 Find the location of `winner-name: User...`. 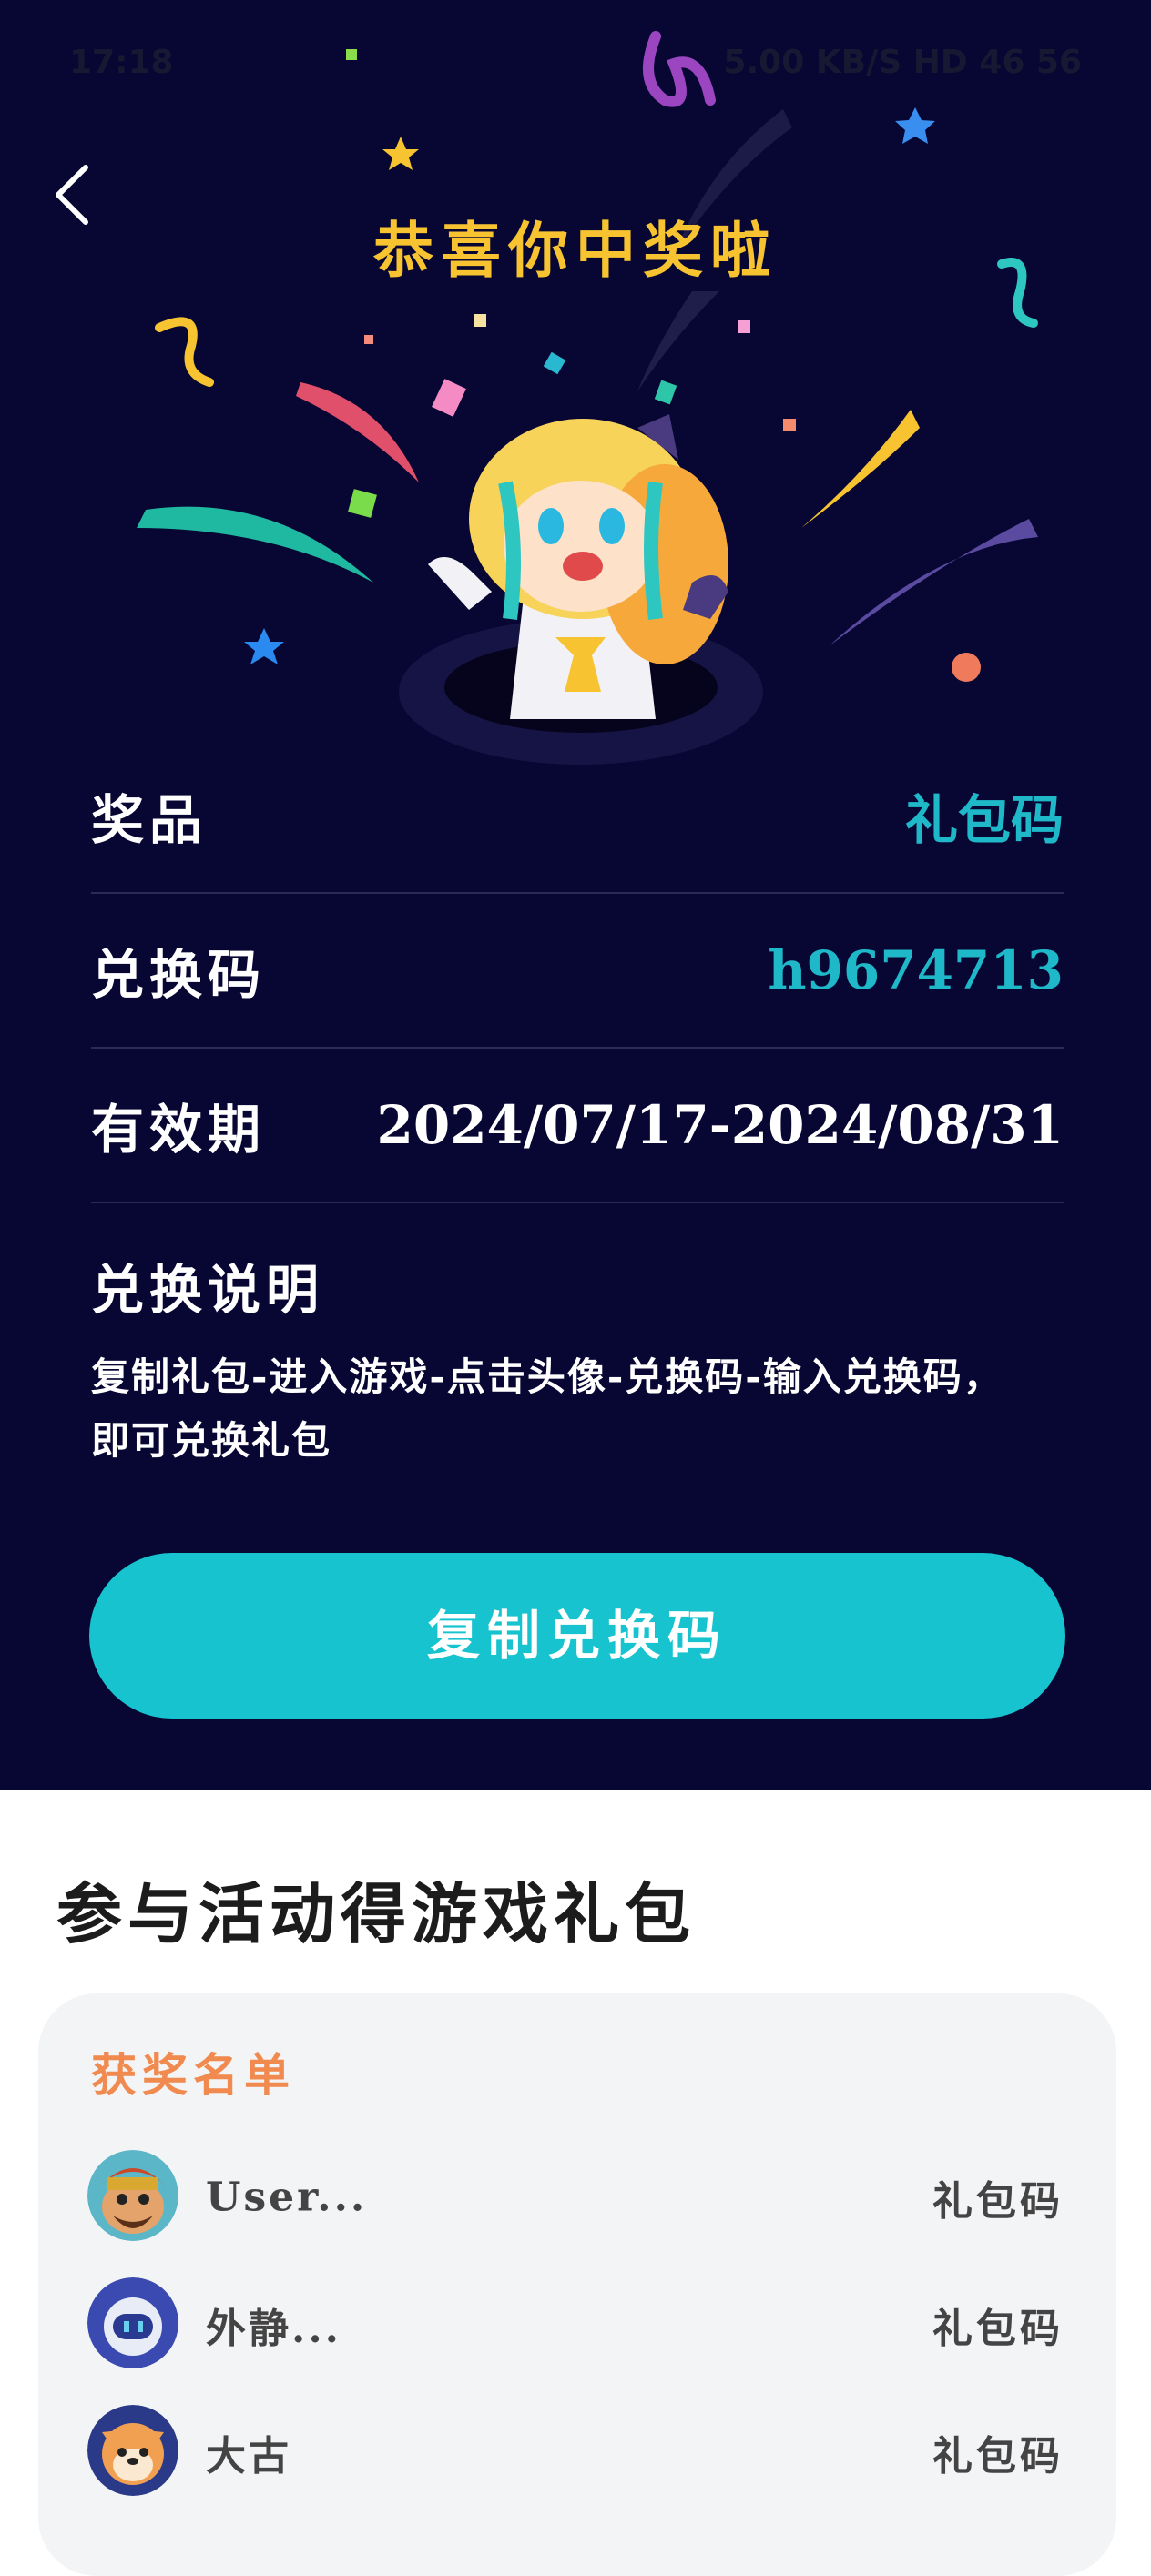

winner-name: User... is located at coordinates (287, 2197).